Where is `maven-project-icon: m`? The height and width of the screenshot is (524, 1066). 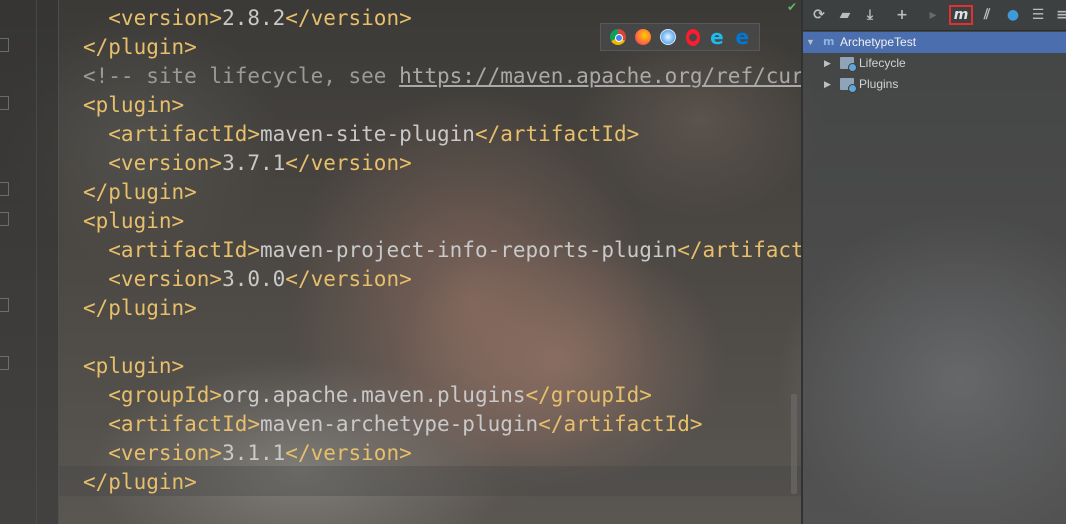
maven-project-icon: m is located at coordinates (829, 41).